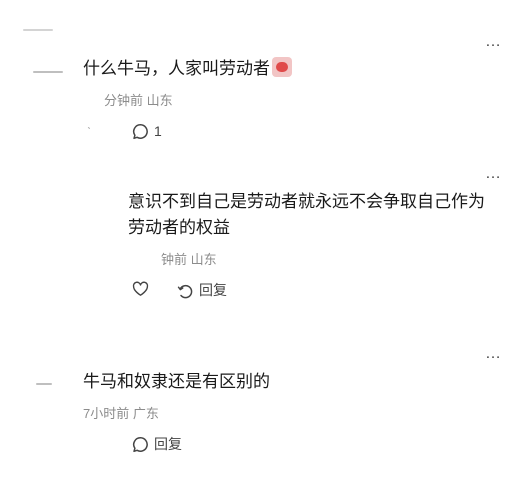  Describe the element at coordinates (306, 201) in the screenshot. I see `reply-text-line1: 意识不到自己是劳动者就永远不会争取自己作为` at that location.